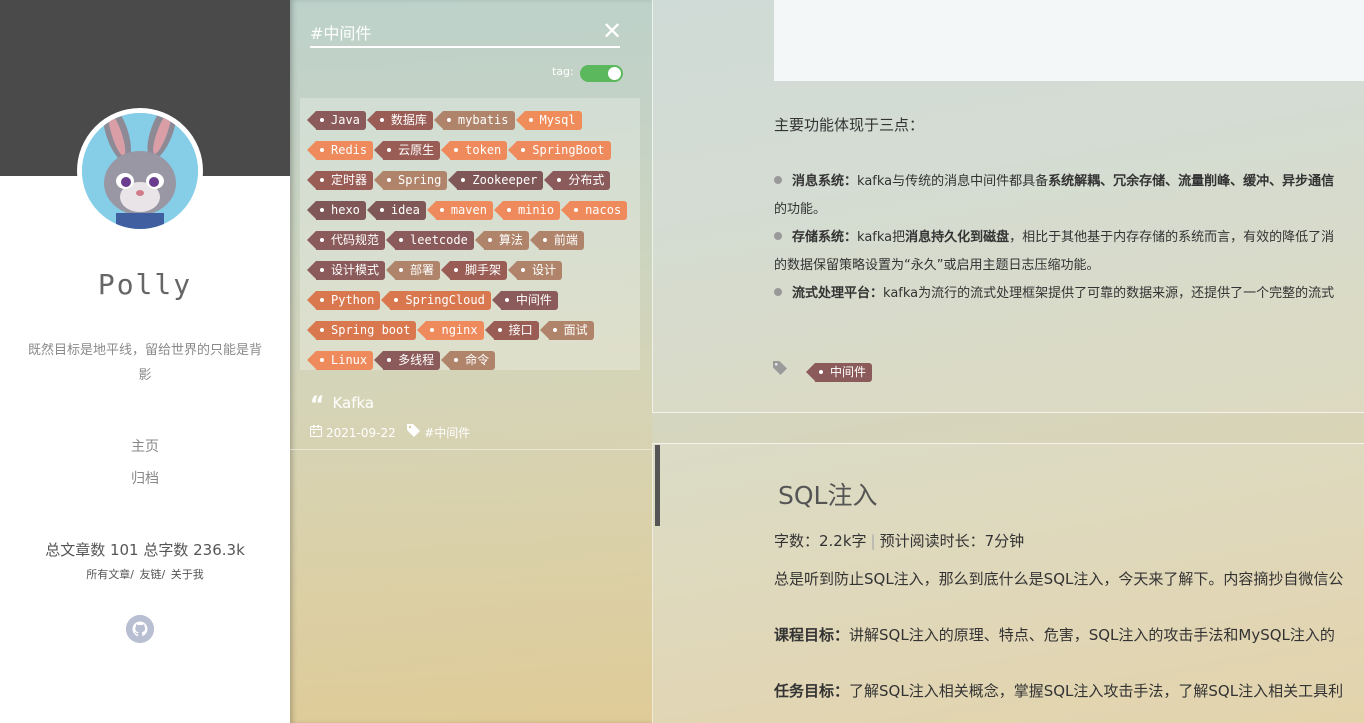  Describe the element at coordinates (474, 270) in the screenshot. I see `tag-chip: 脚手架` at that location.